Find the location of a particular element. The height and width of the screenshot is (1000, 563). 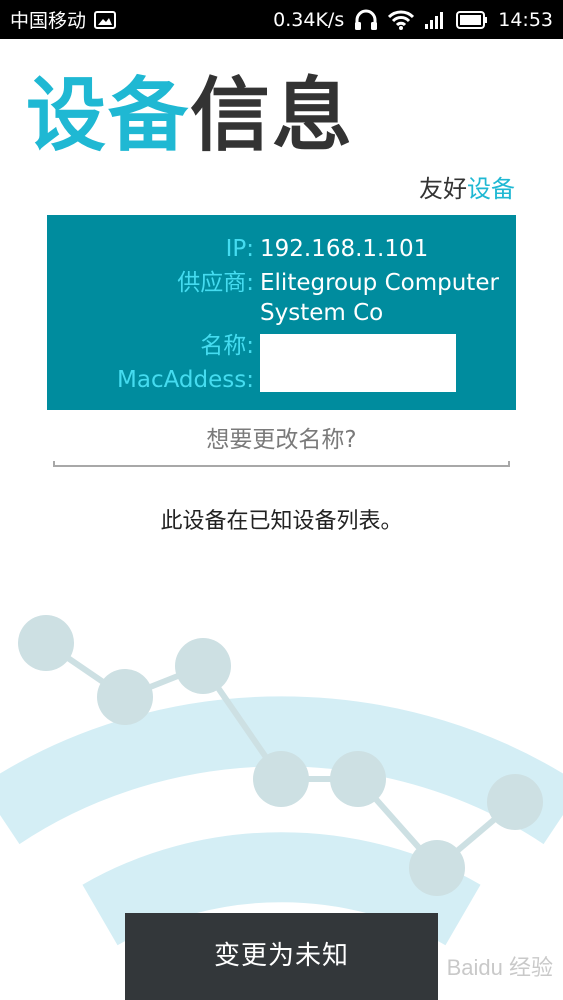

mac-label: MacAddess: is located at coordinates (185, 380).